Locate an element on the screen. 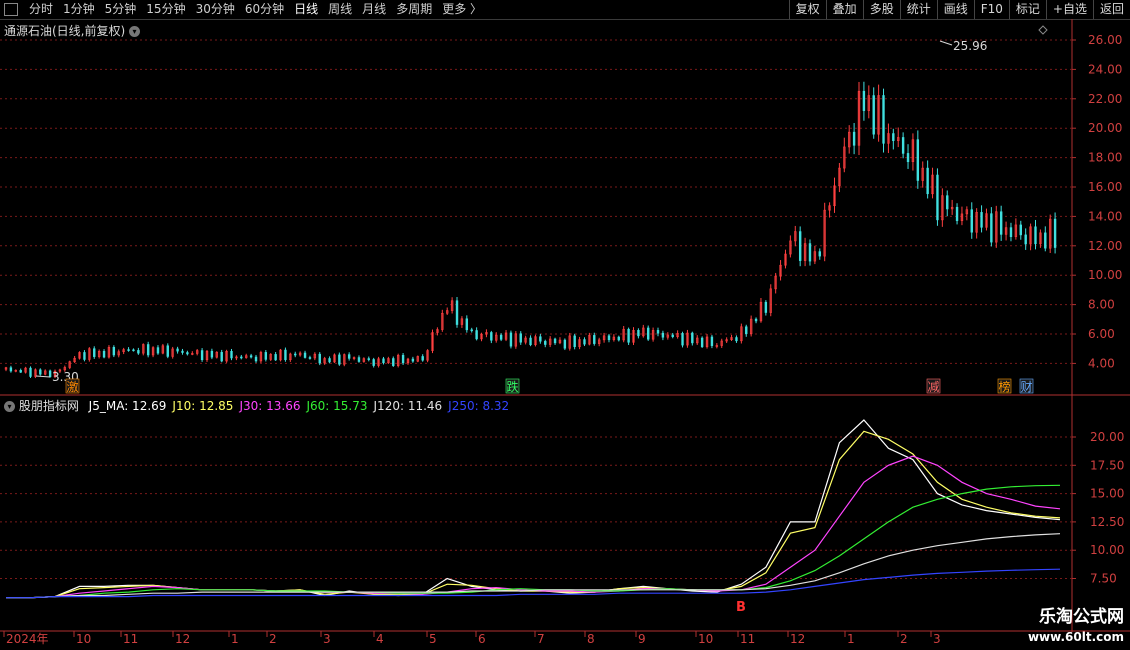 Image resolution: width=1130 pixels, height=650 pixels. logo-line1: 乐淘公式网 is located at coordinates (1081, 617).